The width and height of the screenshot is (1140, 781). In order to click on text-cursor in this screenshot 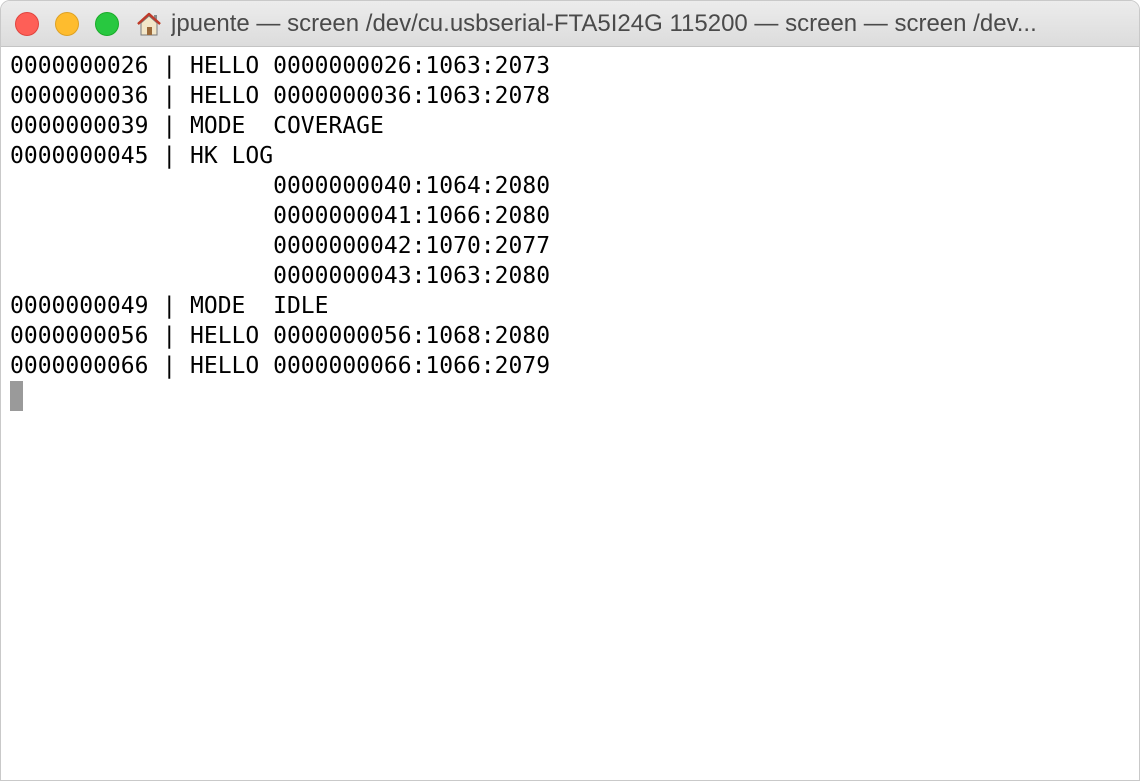, I will do `click(16, 396)`.